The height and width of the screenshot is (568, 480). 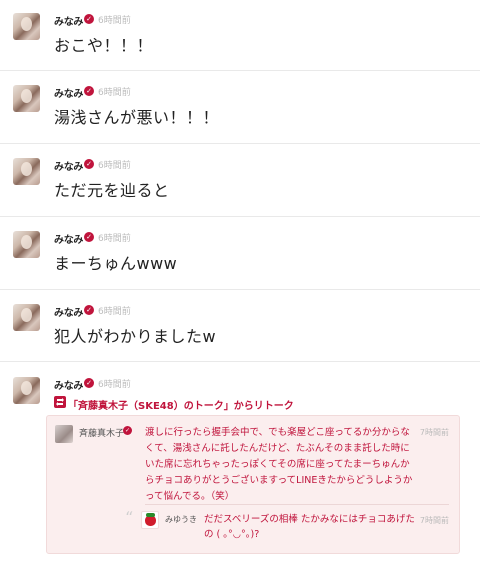 What do you see at coordinates (116, 263) in the screenshot?
I see `post-text: まーちゅんwww` at bounding box center [116, 263].